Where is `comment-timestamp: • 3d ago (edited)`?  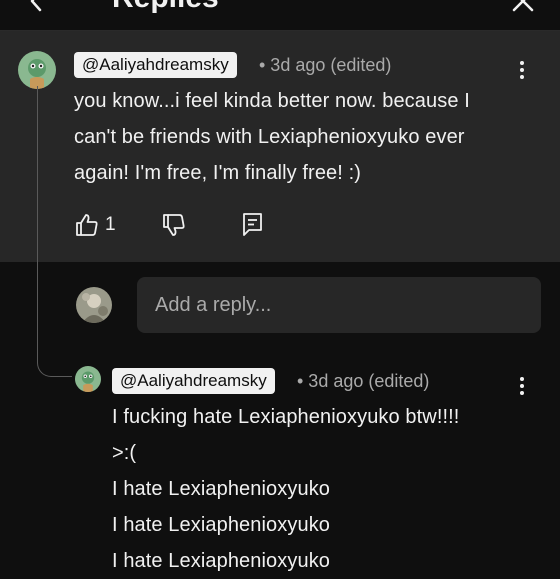 comment-timestamp: • 3d ago (edited) is located at coordinates (325, 65).